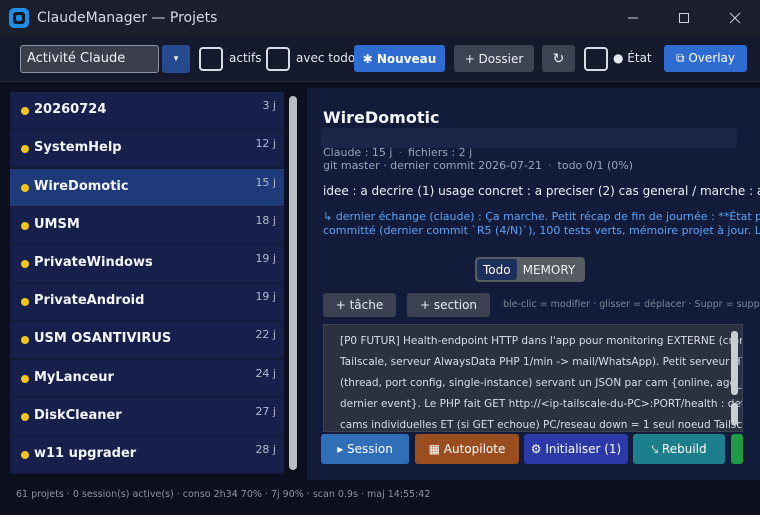  I want to click on checkbox-etat, so click(596, 59).